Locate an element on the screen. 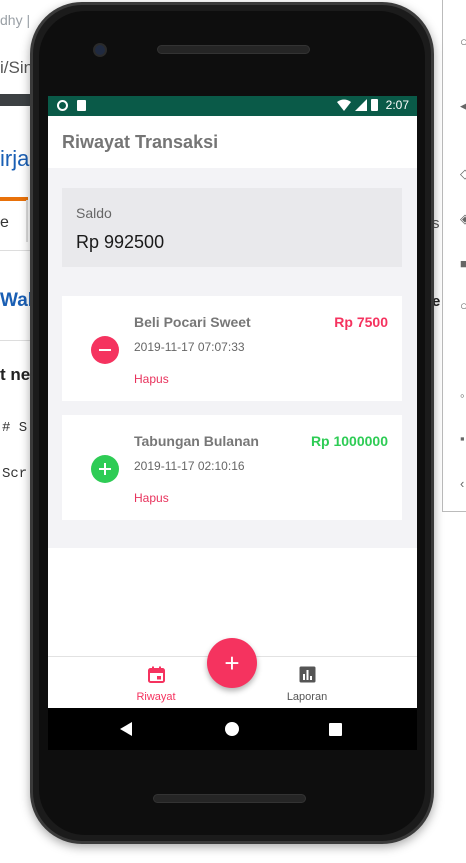 The width and height of the screenshot is (466, 863). nav-label: Laporan is located at coordinates (307, 697).